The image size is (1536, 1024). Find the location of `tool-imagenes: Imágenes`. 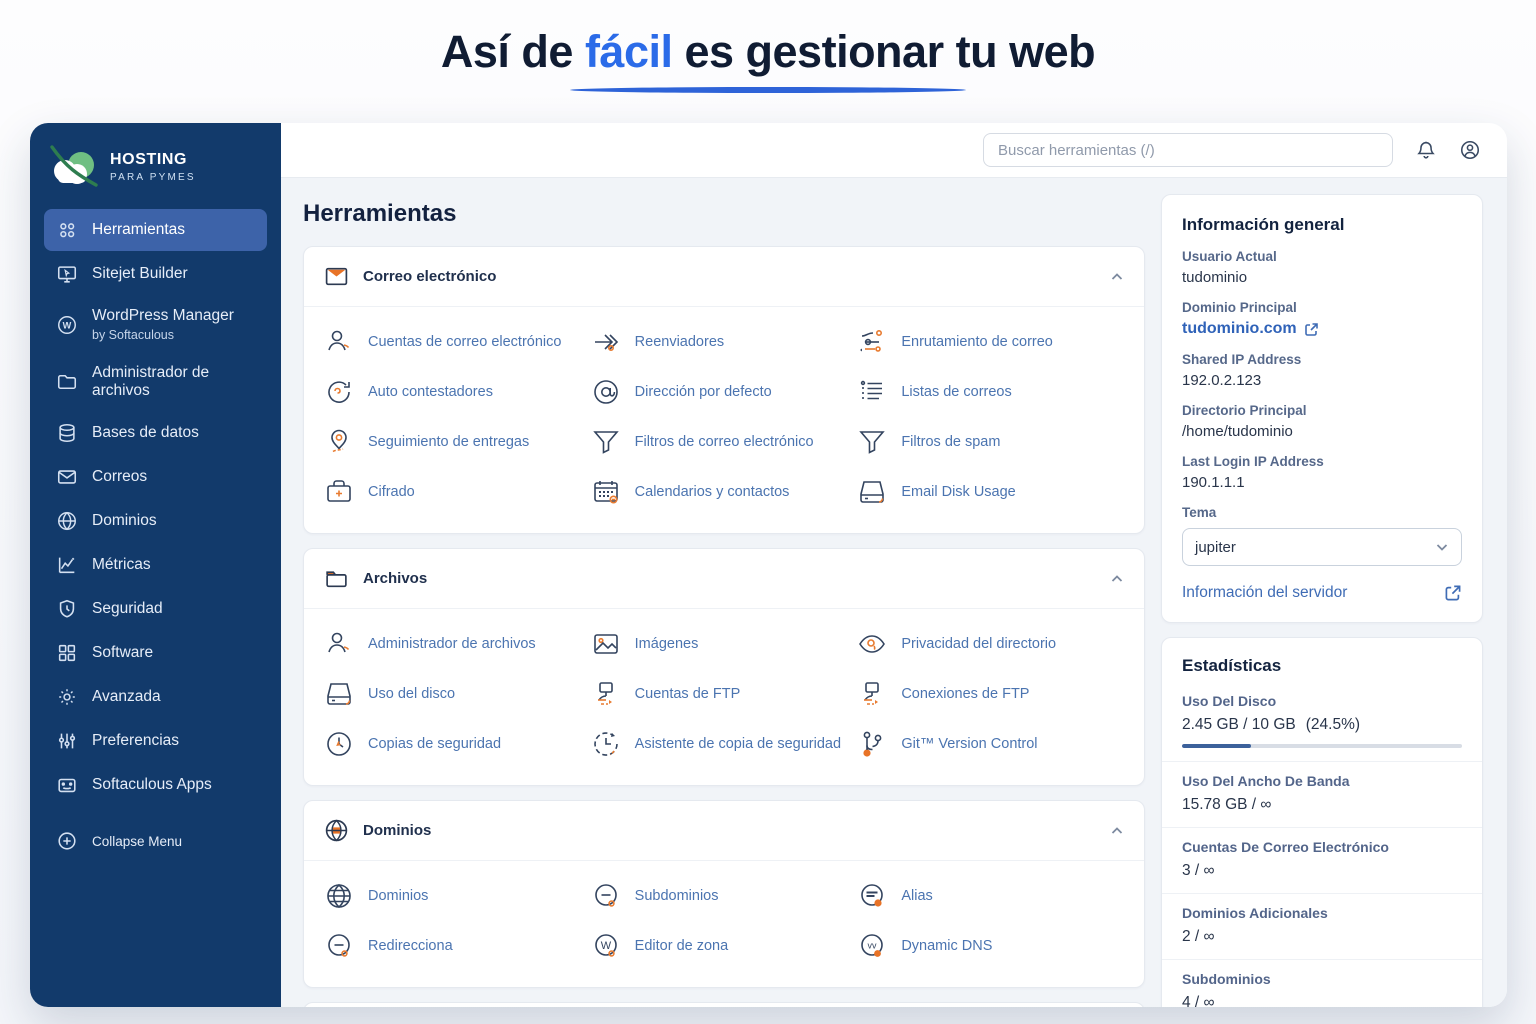

tool-imagenes: Imágenes is located at coordinates (724, 644).